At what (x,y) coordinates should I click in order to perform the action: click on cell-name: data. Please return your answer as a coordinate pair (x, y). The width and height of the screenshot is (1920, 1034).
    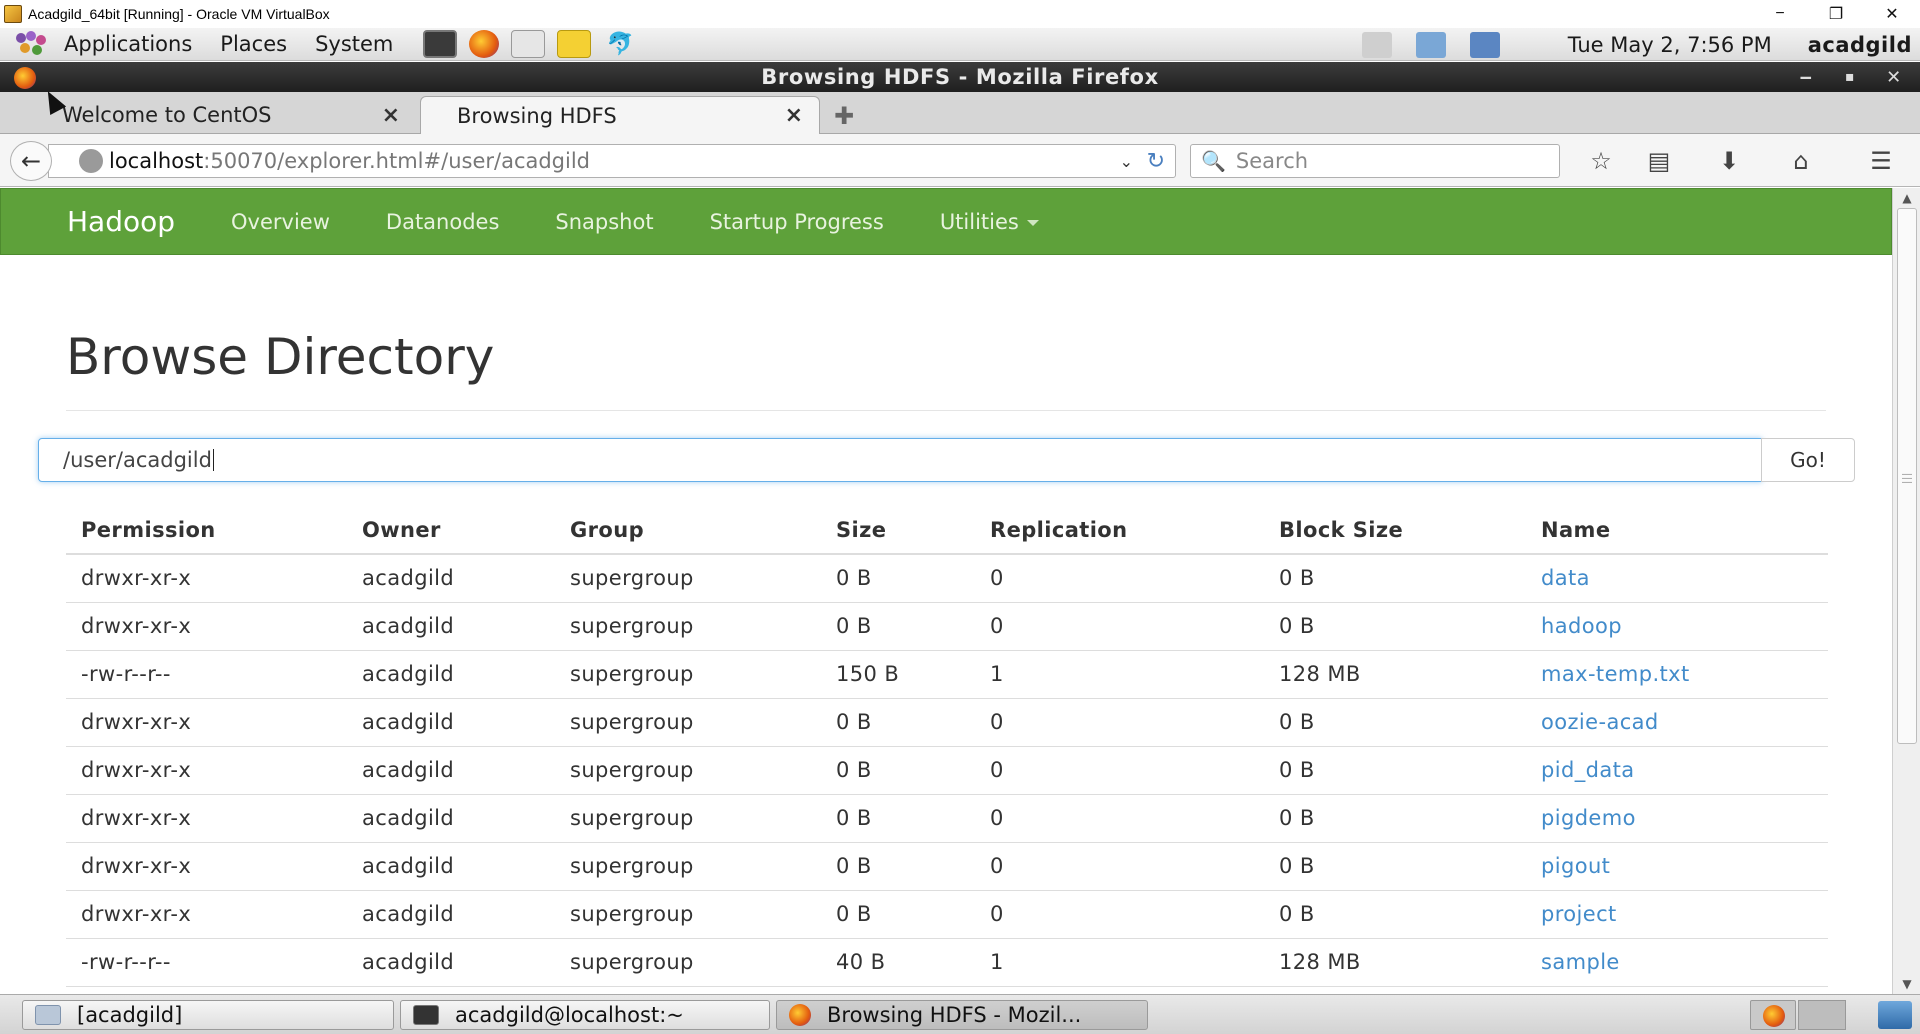
    Looking at the image, I should click on (1677, 578).